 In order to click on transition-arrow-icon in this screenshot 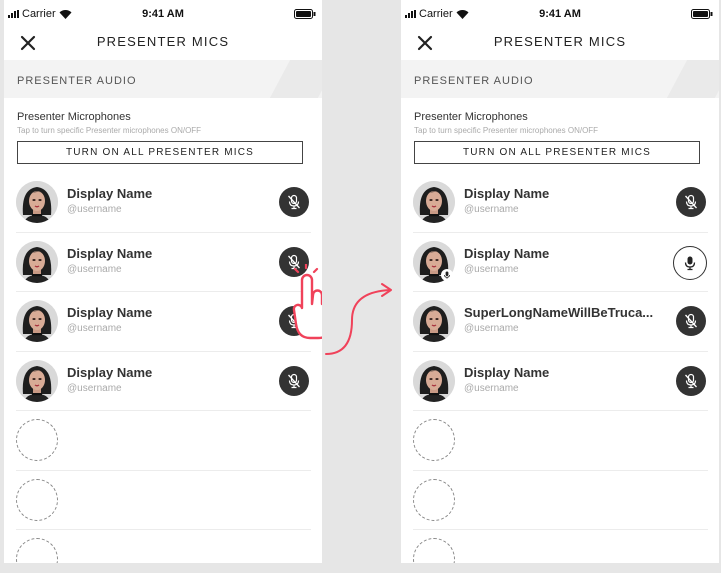, I will do `click(360, 322)`.